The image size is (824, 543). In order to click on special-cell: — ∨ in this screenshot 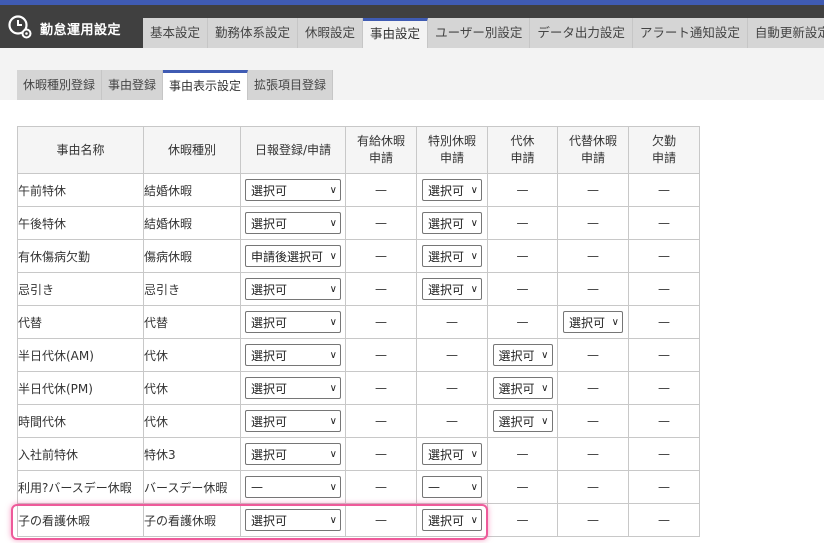, I will do `click(452, 487)`.